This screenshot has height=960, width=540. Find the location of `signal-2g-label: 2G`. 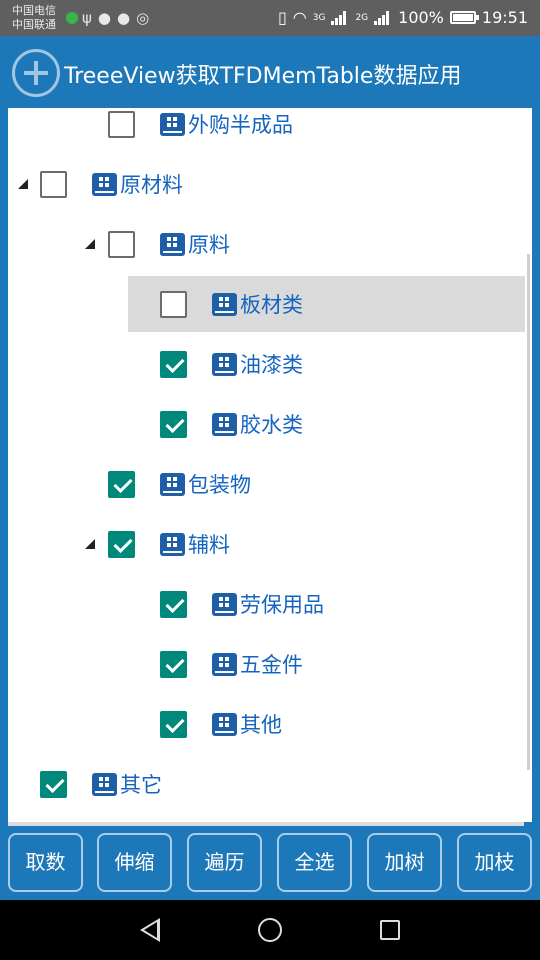

signal-2g-label: 2G is located at coordinates (362, 17).